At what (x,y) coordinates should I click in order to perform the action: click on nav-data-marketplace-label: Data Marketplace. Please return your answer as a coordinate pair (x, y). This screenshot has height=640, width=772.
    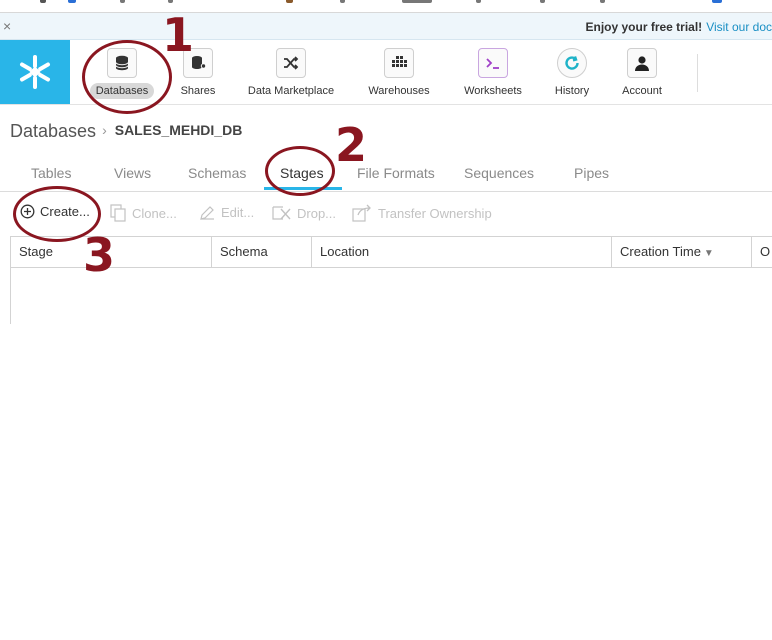
    Looking at the image, I should click on (291, 91).